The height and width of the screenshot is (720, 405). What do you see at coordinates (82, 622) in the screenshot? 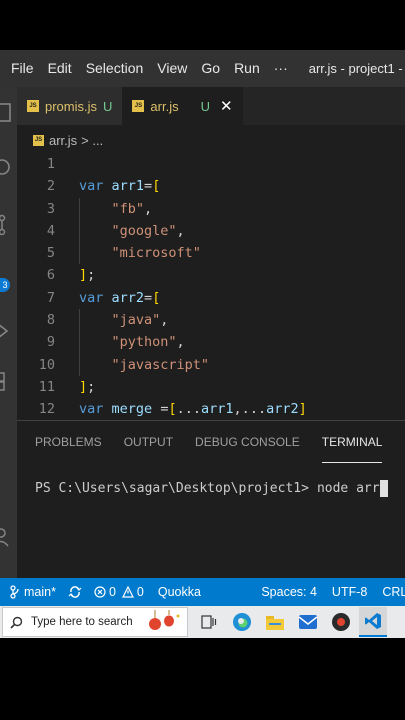
I see `search-placeholder: Type here to search` at bounding box center [82, 622].